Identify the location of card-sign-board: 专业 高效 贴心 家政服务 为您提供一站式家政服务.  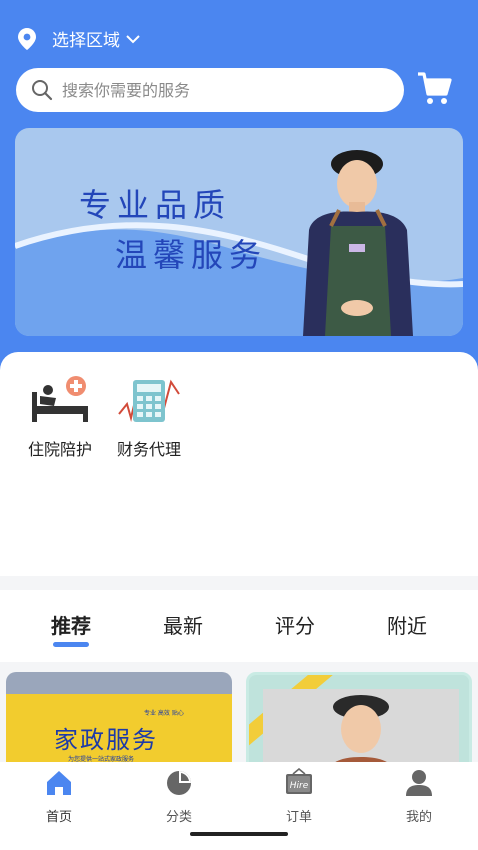
(119, 733).